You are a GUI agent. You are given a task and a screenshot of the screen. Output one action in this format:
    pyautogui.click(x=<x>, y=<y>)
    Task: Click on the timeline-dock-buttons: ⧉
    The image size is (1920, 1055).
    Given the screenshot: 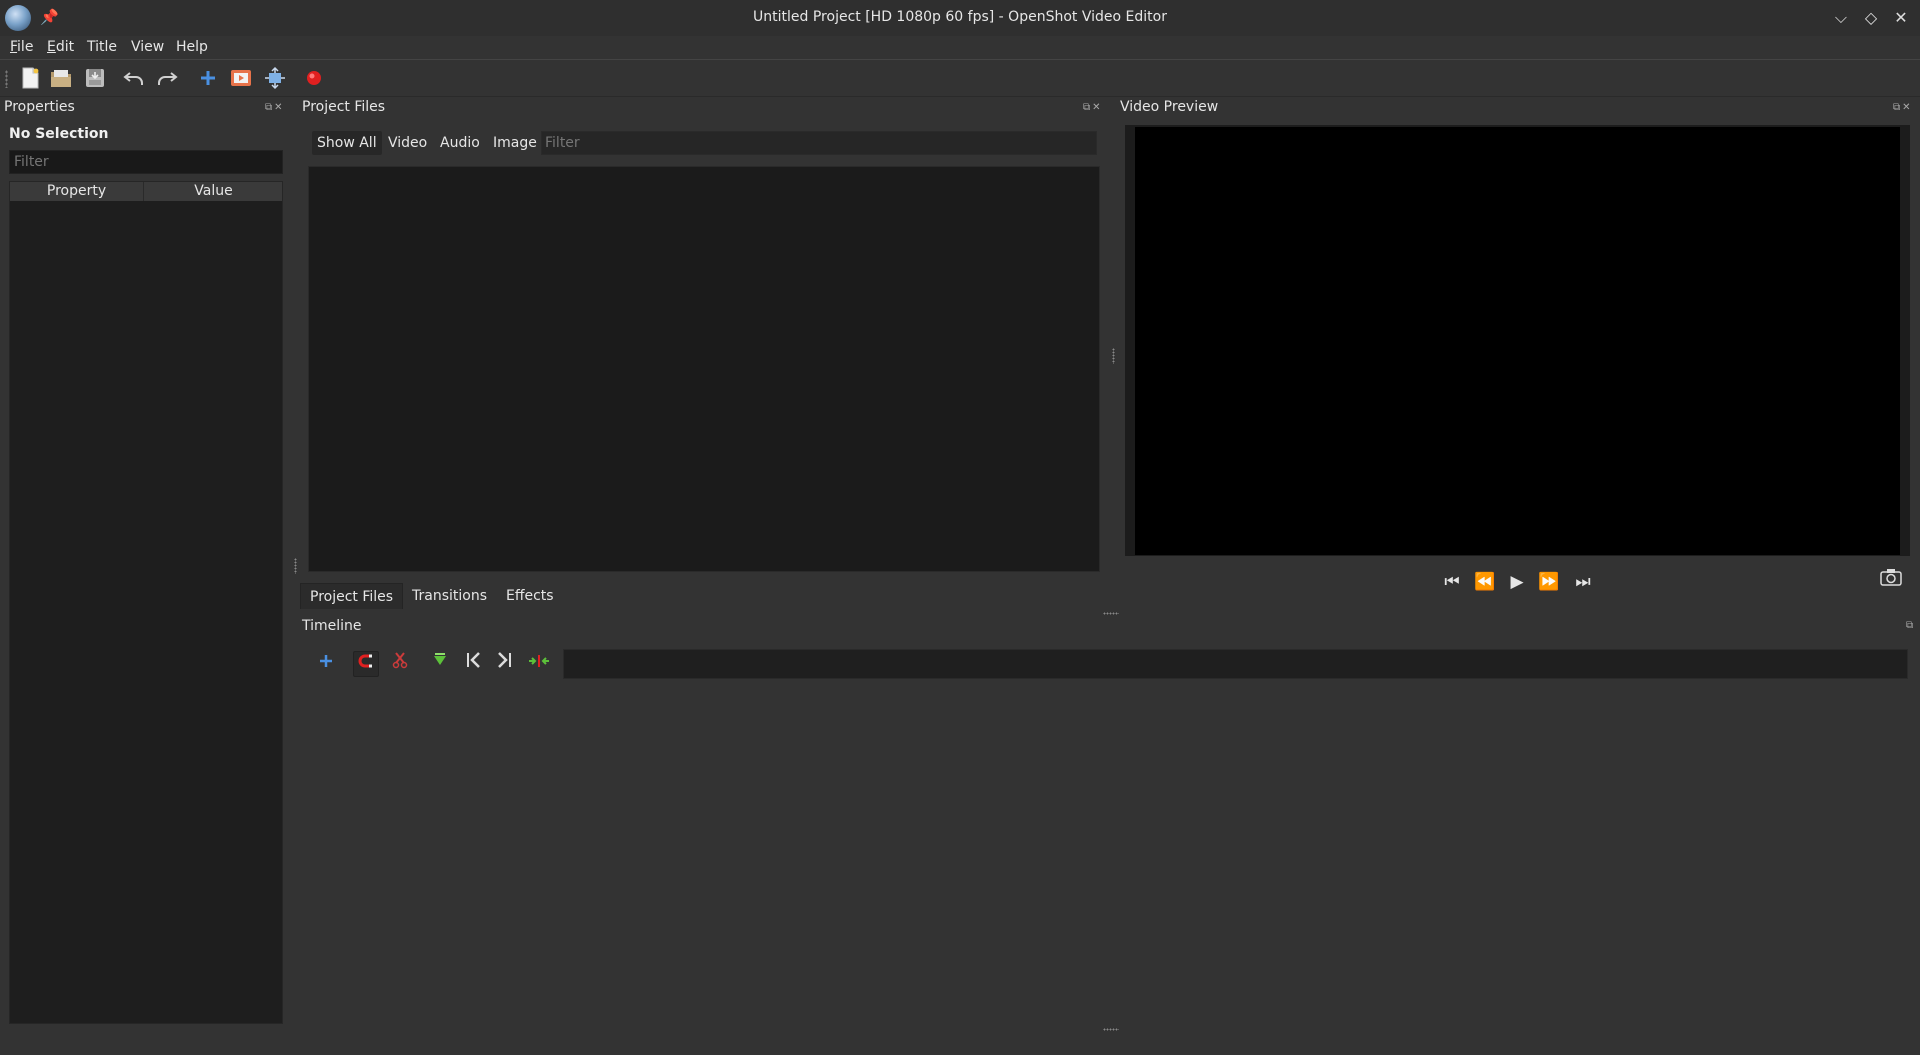 What is the action you would take?
    pyautogui.click(x=1910, y=625)
    